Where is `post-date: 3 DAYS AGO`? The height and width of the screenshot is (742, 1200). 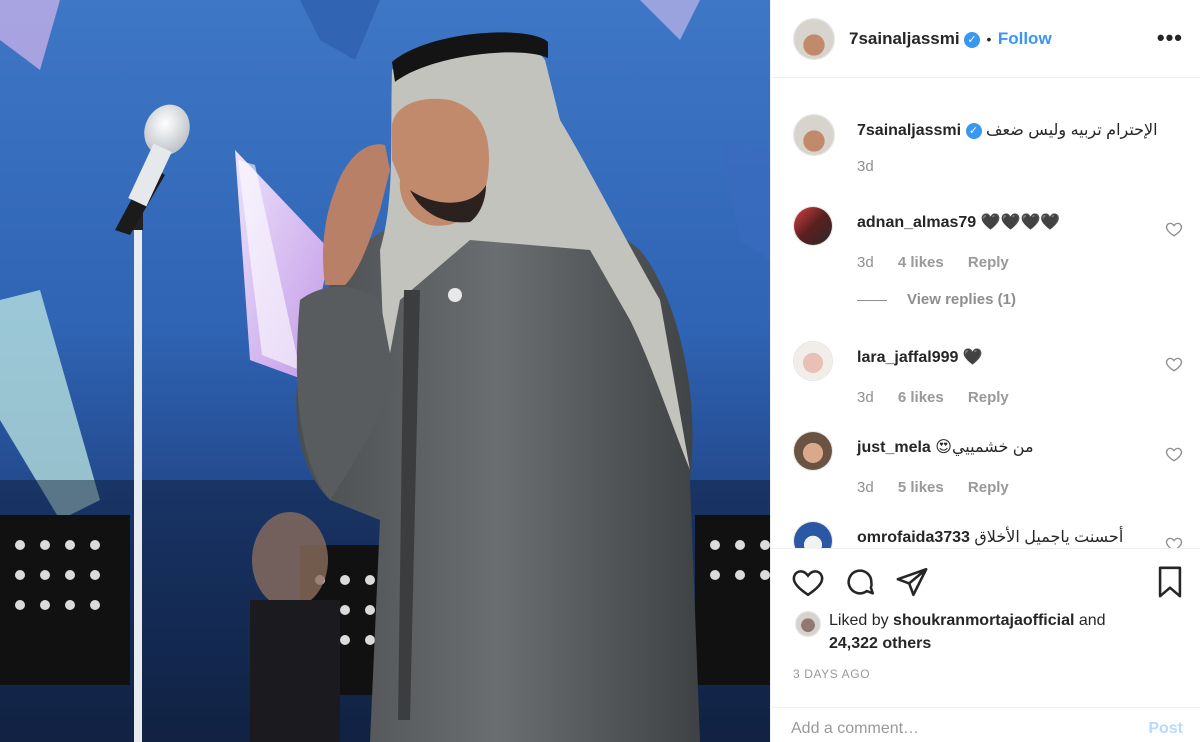
post-date: 3 DAYS AGO is located at coordinates (831, 674).